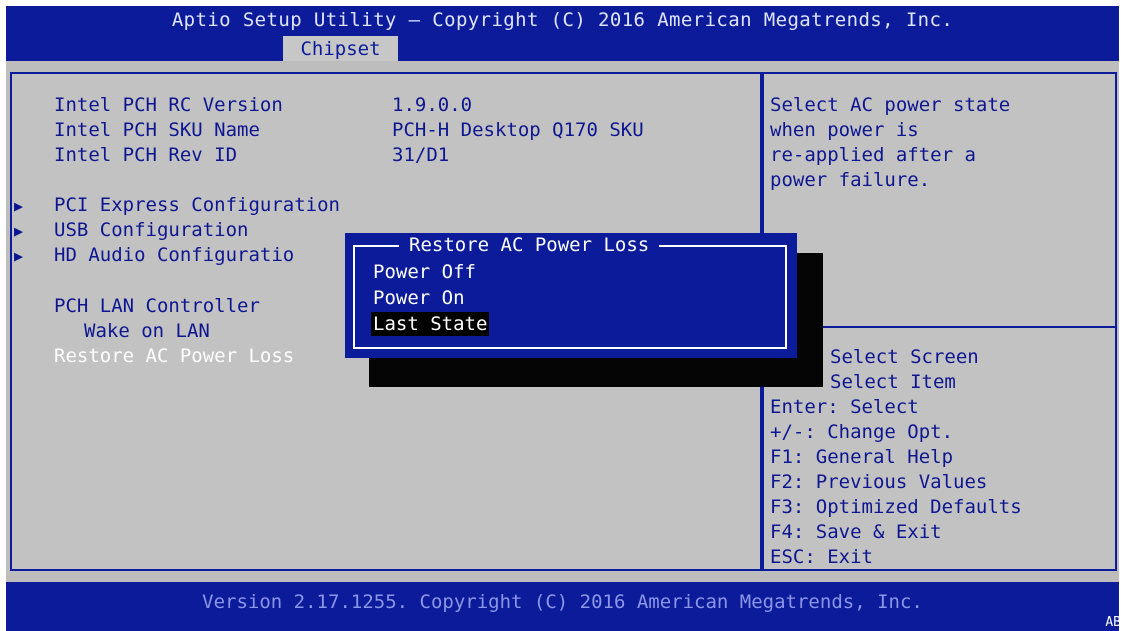 This screenshot has height=631, width=1125. Describe the element at coordinates (157, 306) in the screenshot. I see `setting-pch-lan-controller: PCH LAN Controller` at that location.